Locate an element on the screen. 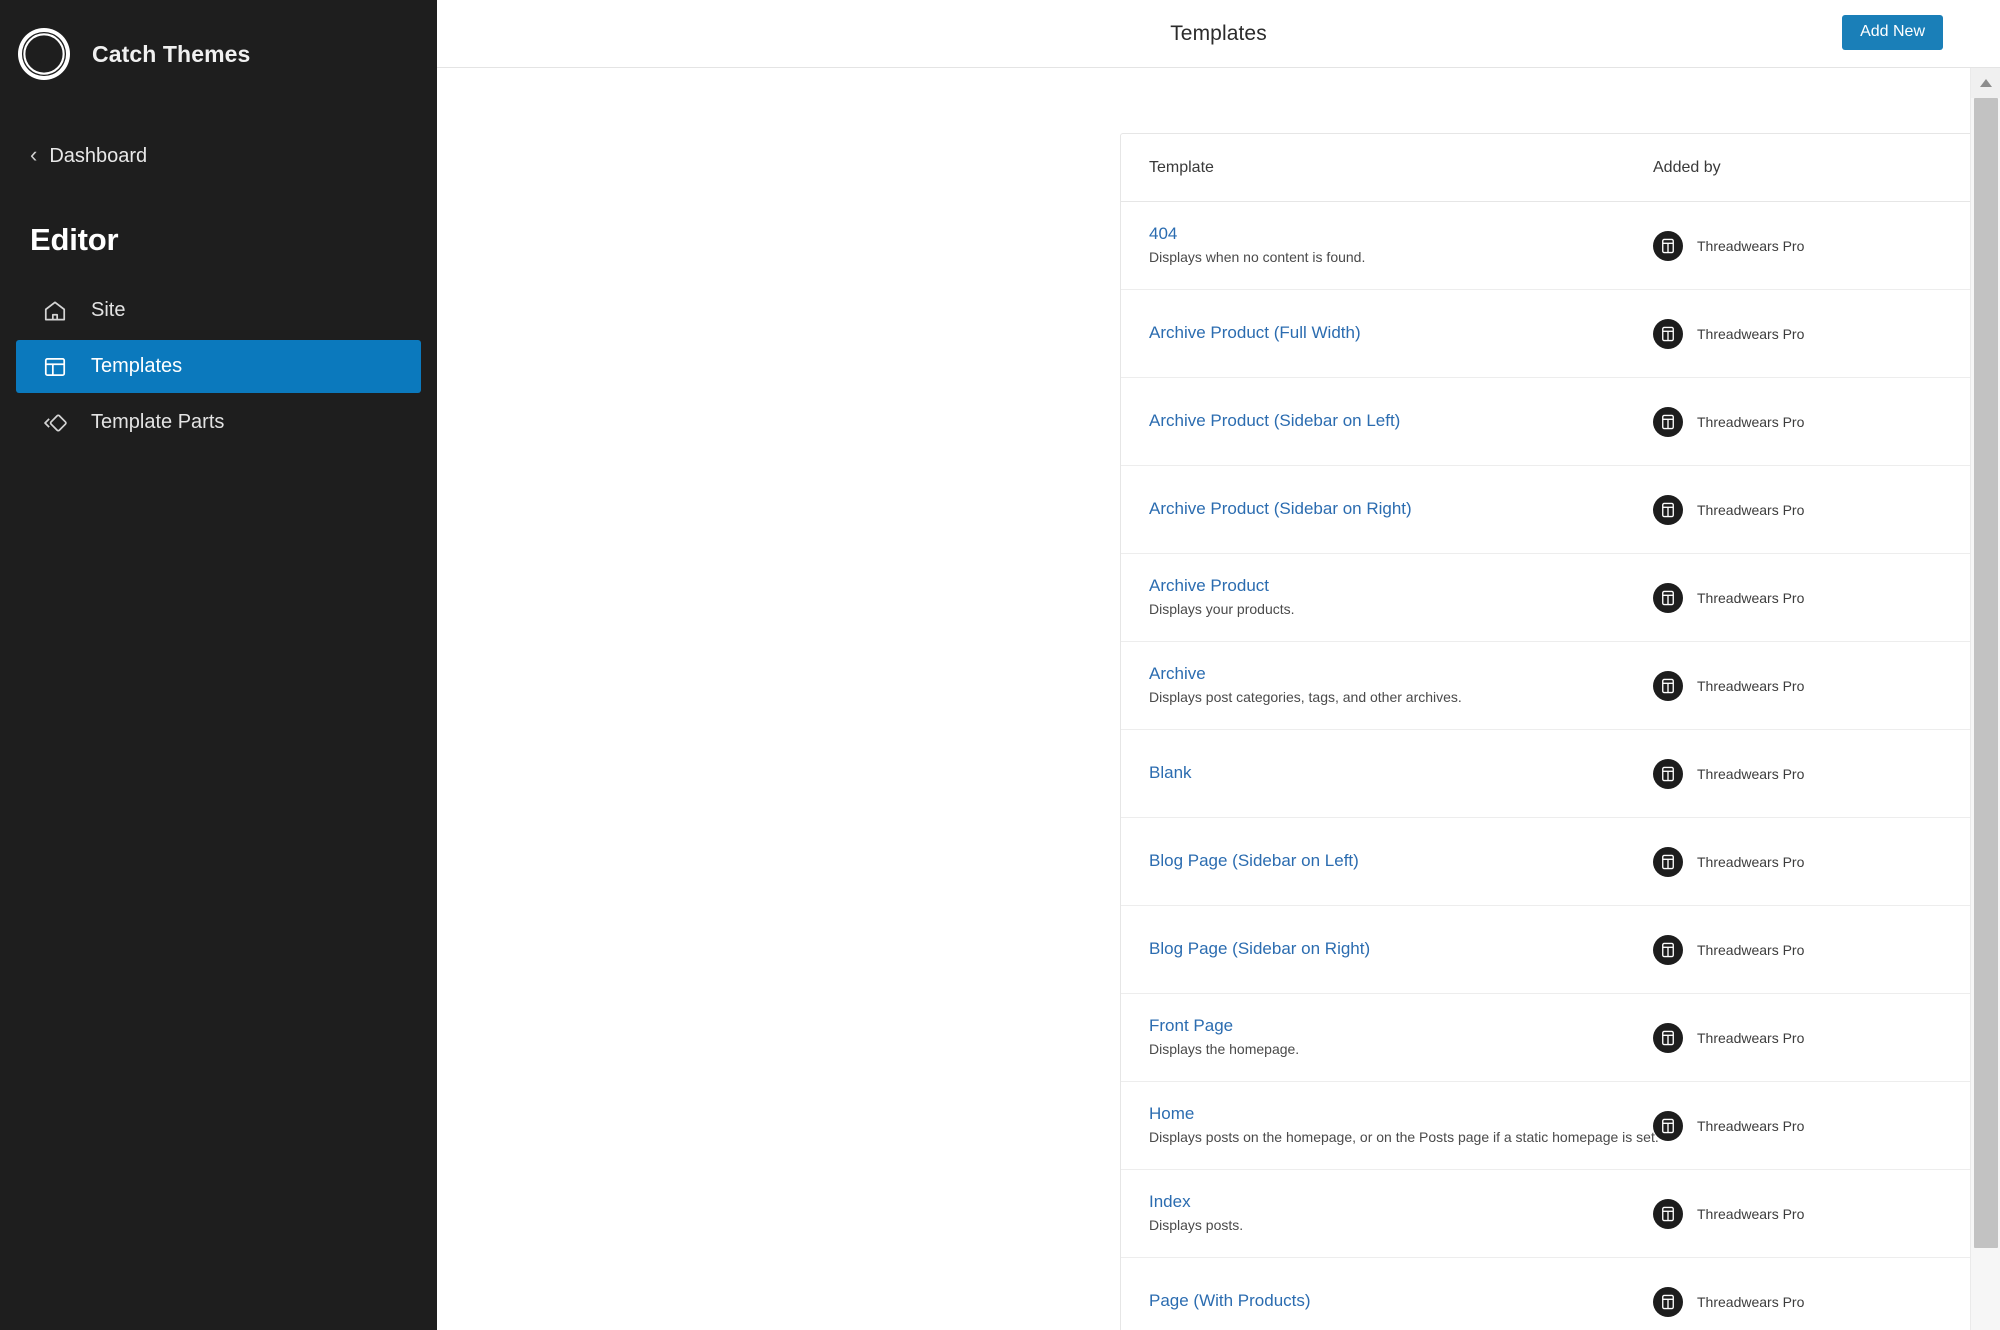  scroll-up-button is located at coordinates (1985, 83).